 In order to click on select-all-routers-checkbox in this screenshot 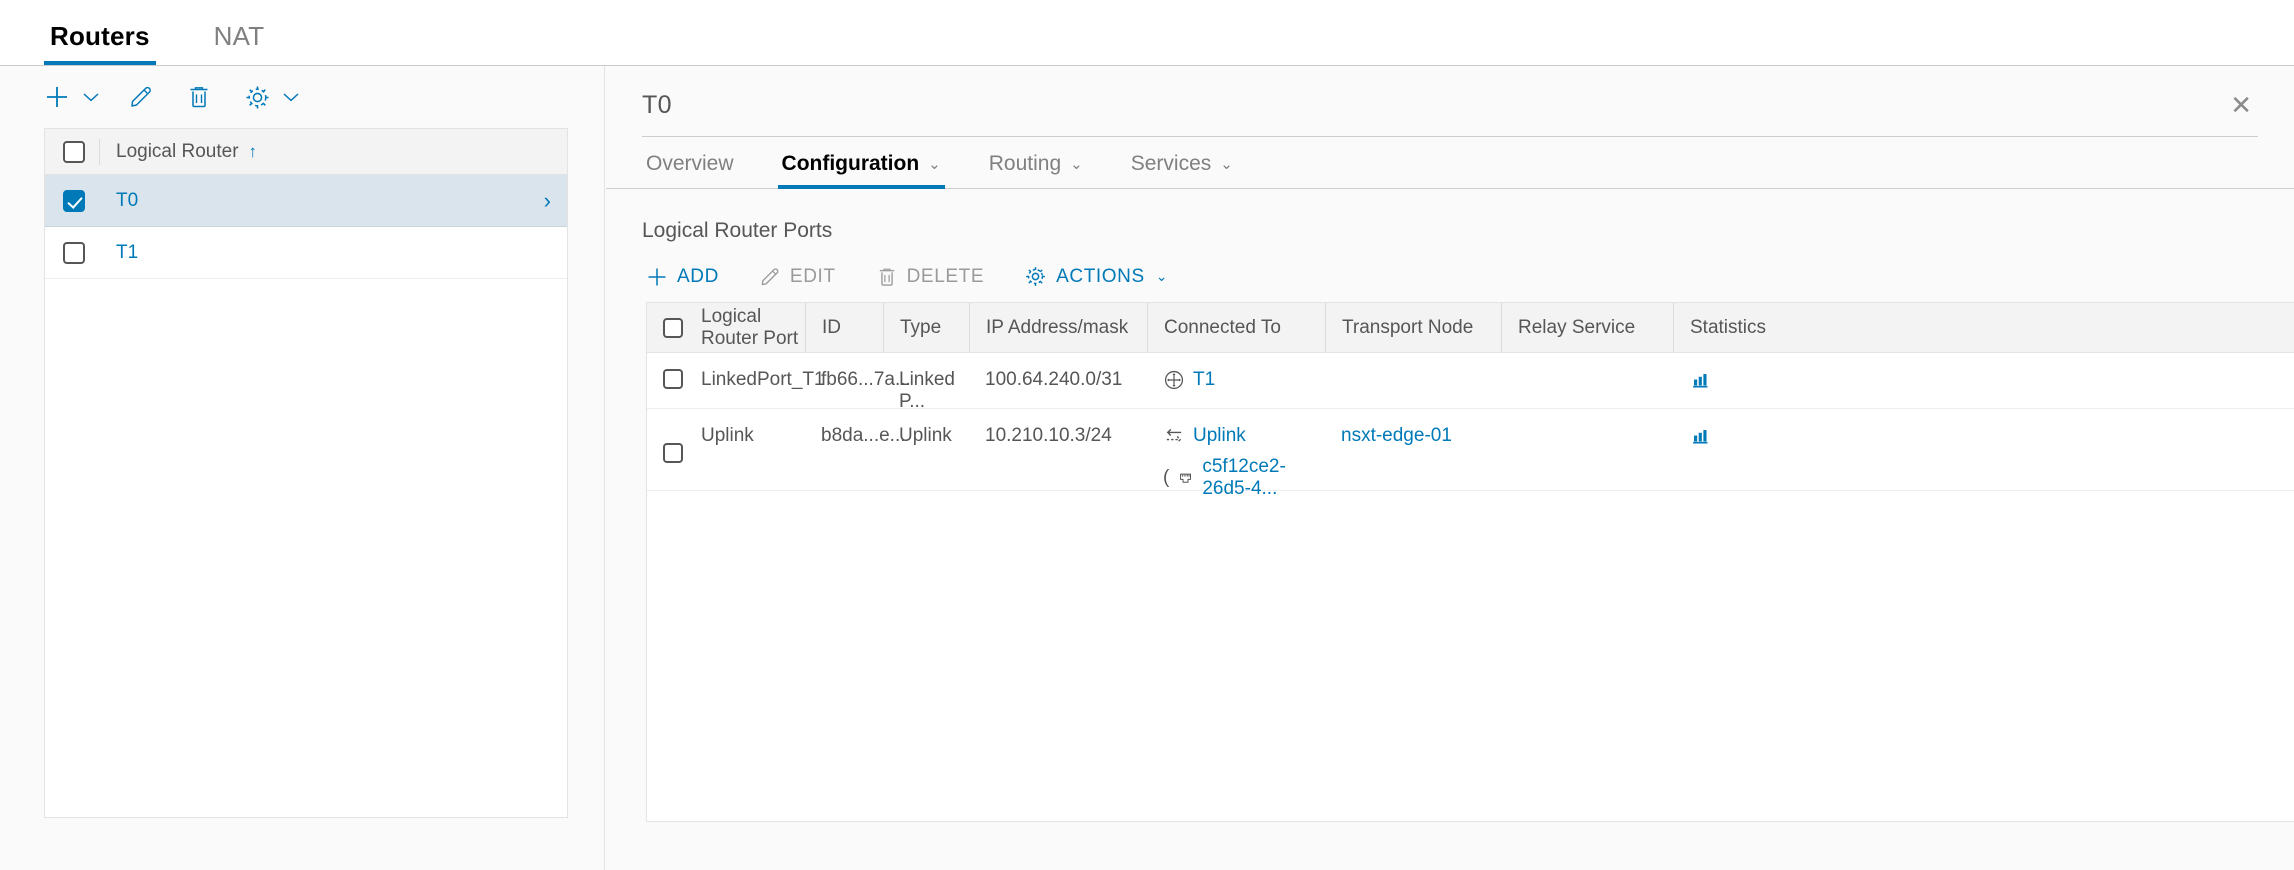, I will do `click(74, 151)`.